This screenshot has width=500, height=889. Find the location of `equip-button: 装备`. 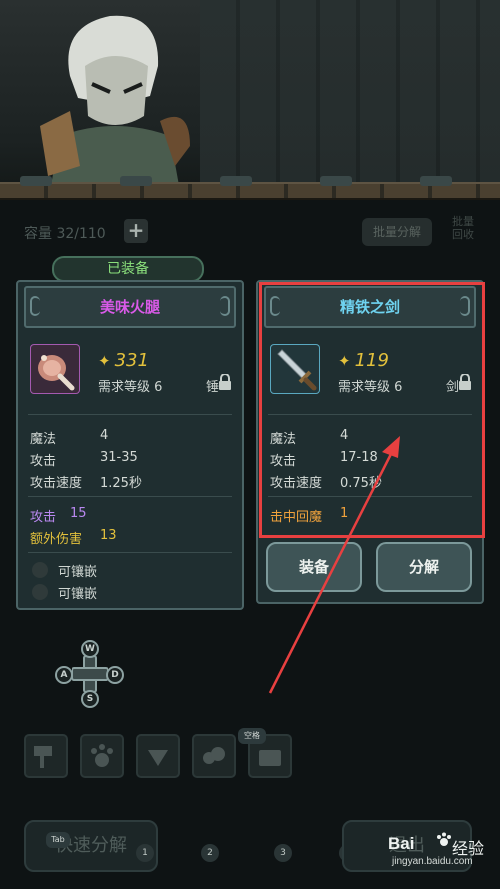

equip-button: 装备 is located at coordinates (314, 567).